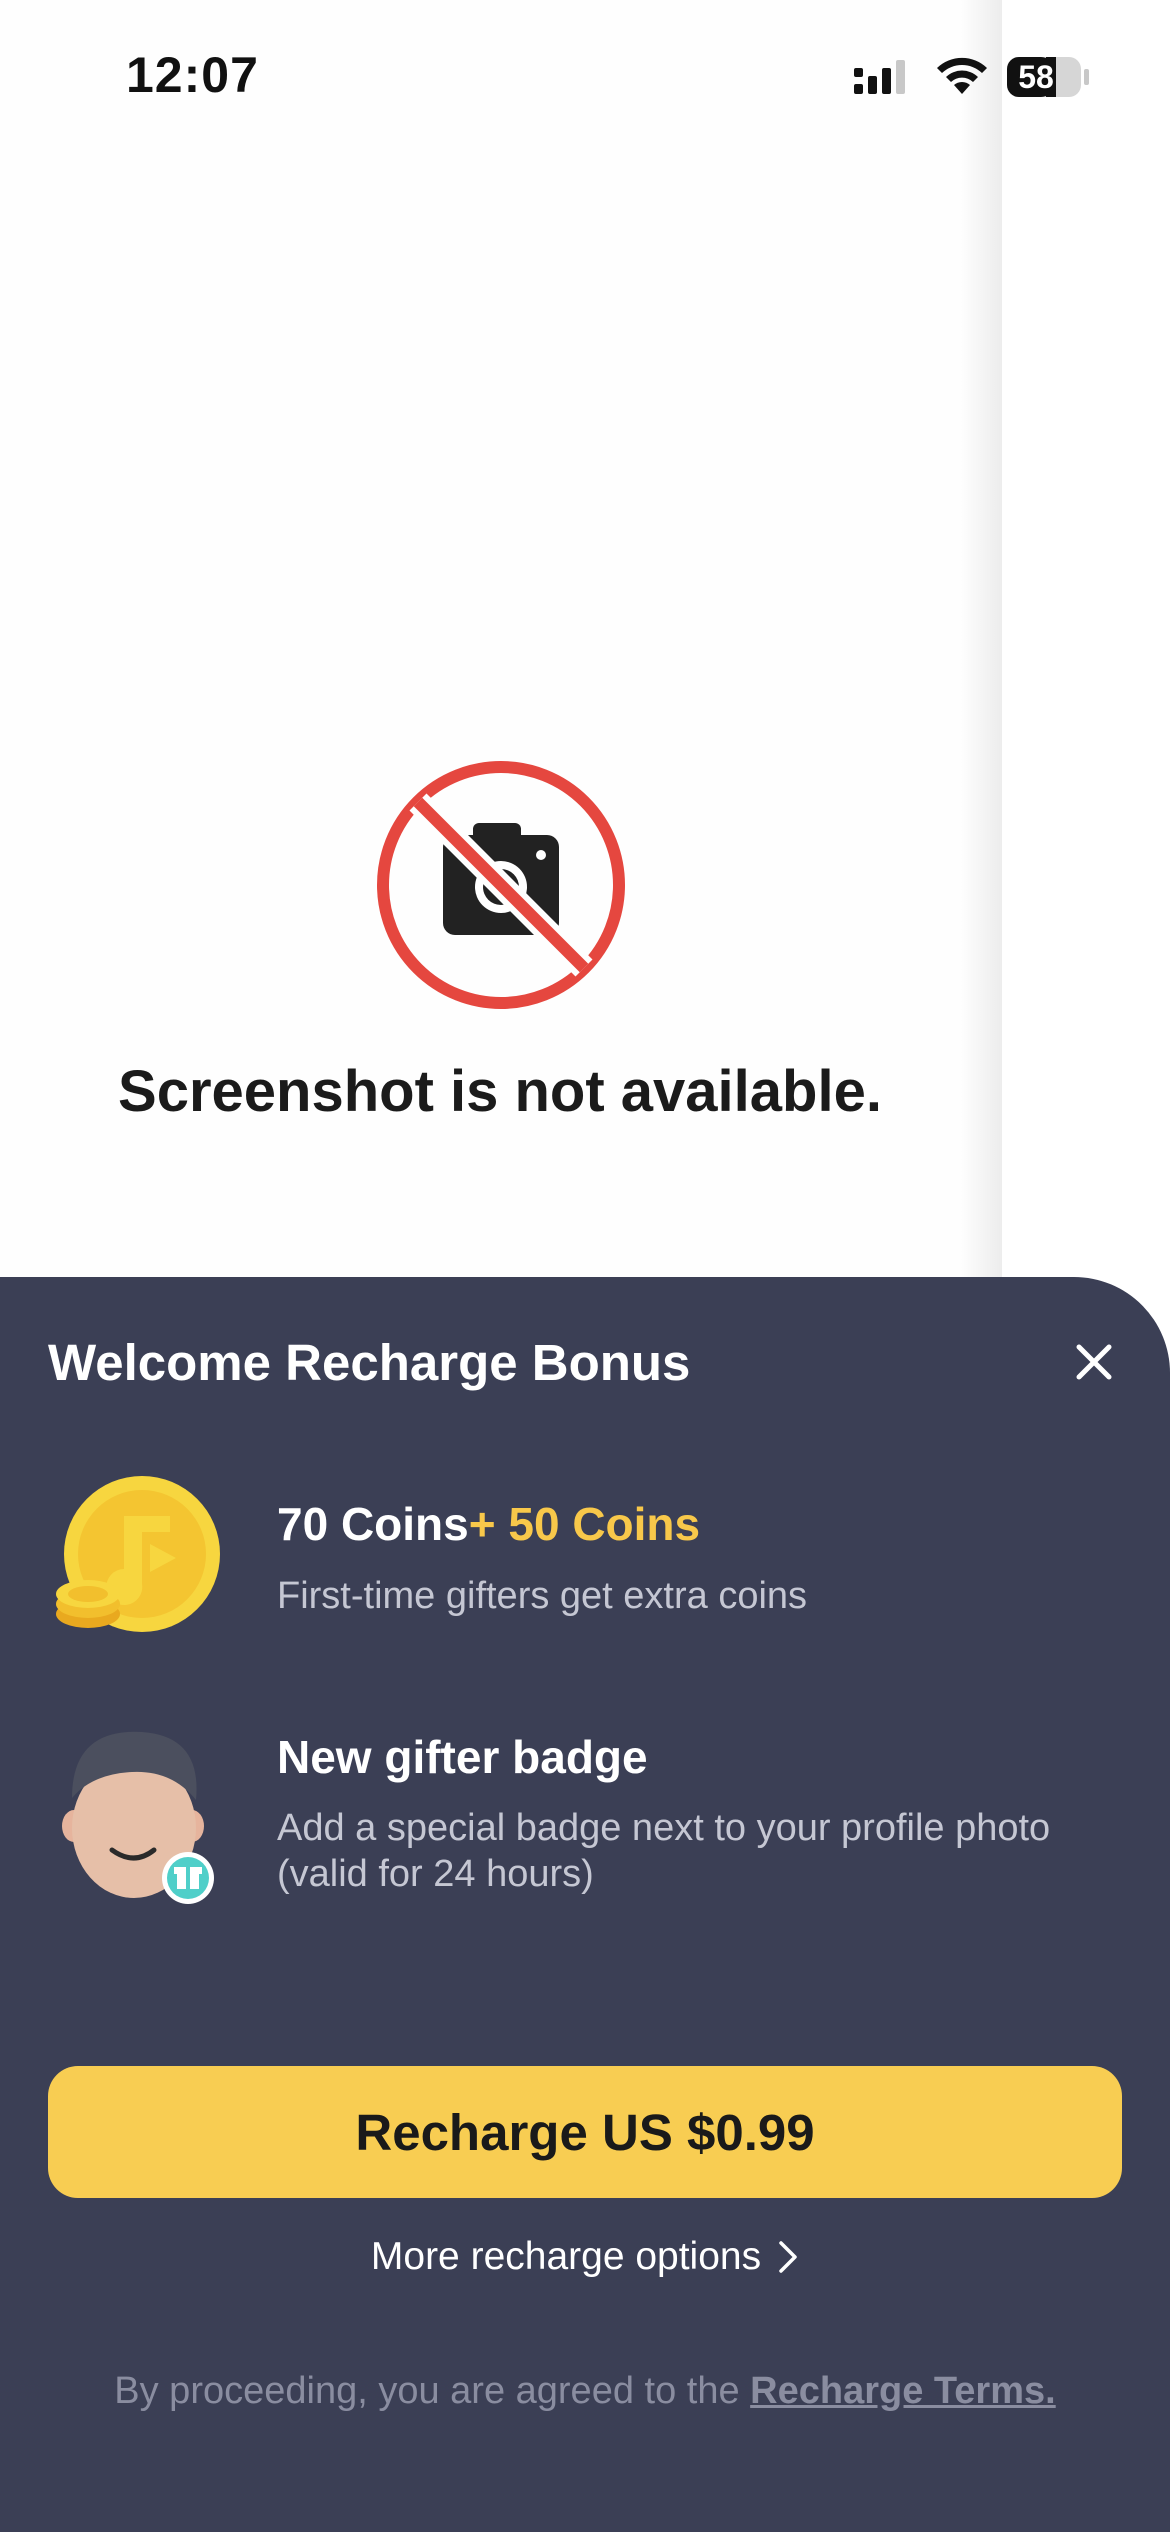 This screenshot has height=2532, width=1170. Describe the element at coordinates (788, 2257) in the screenshot. I see `chevron-right-icon` at that location.